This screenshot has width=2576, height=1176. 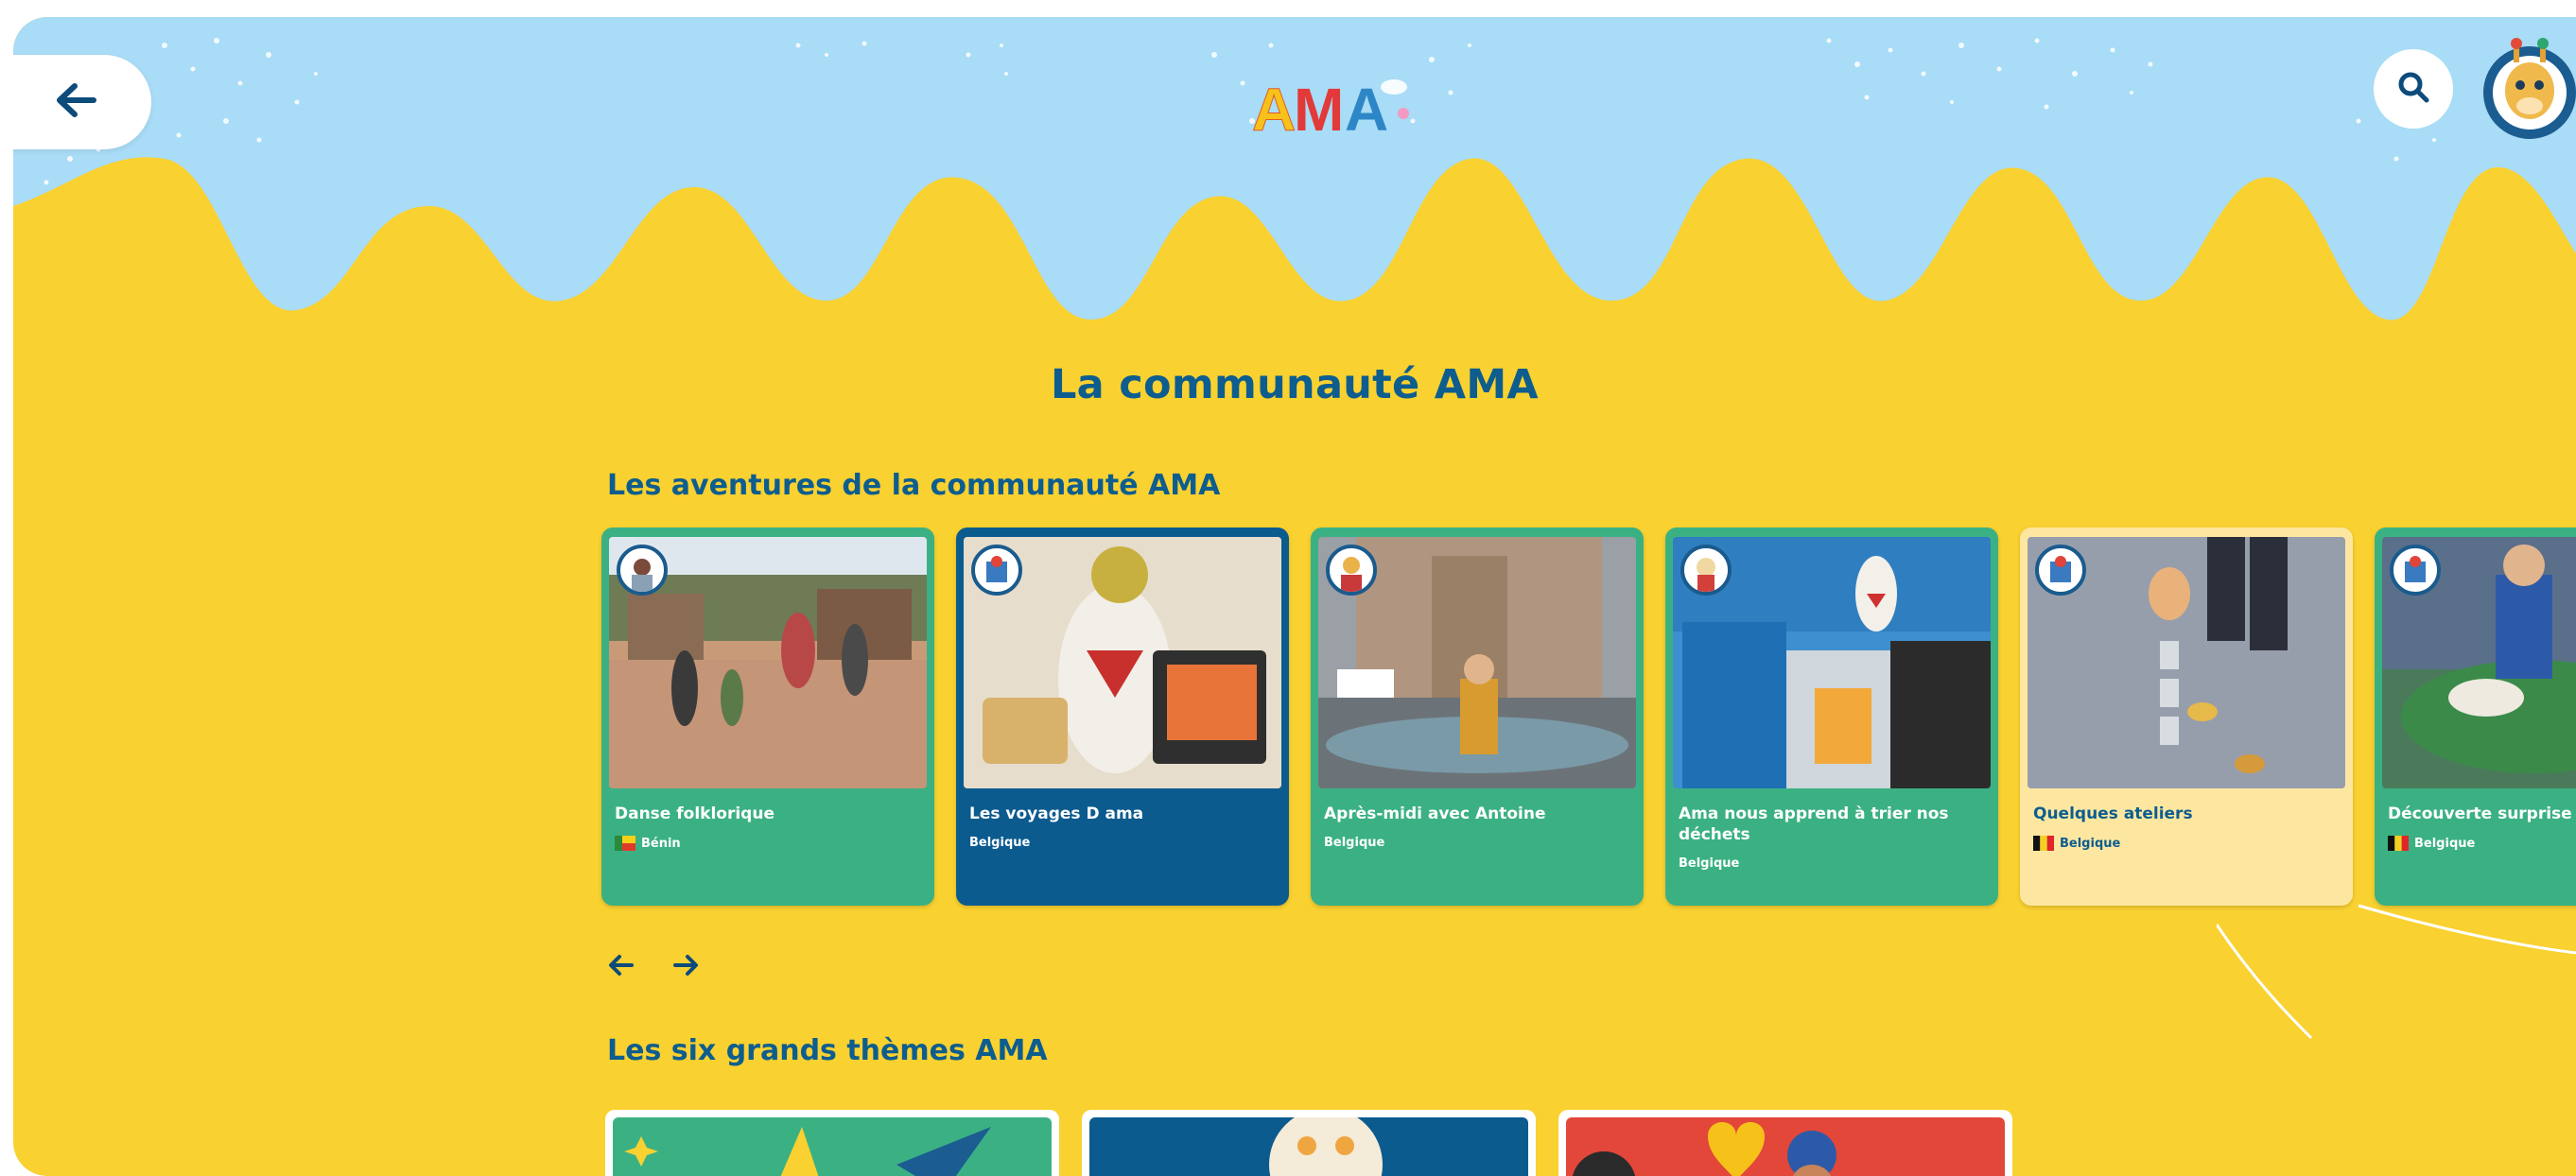 I want to click on benin-flag-icon, so click(x=625, y=843).